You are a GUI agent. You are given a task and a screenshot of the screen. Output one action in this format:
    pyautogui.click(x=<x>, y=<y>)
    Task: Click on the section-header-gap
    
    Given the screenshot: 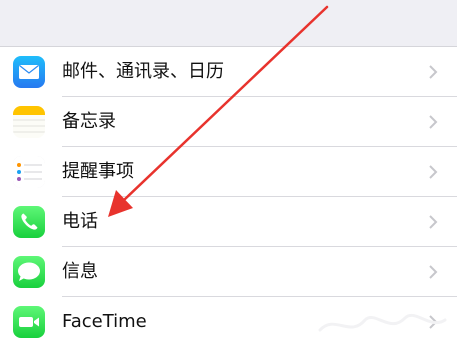 What is the action you would take?
    pyautogui.click(x=228, y=23)
    